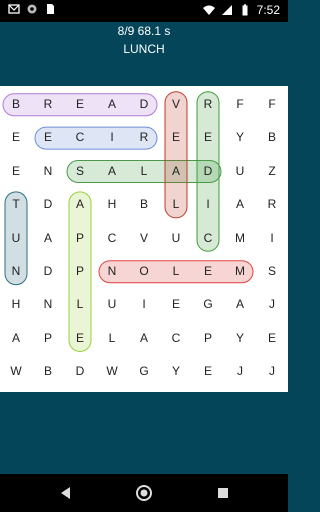 This screenshot has height=512, width=320. Describe the element at coordinates (14, 9) in the screenshot. I see `mail-icon` at that location.